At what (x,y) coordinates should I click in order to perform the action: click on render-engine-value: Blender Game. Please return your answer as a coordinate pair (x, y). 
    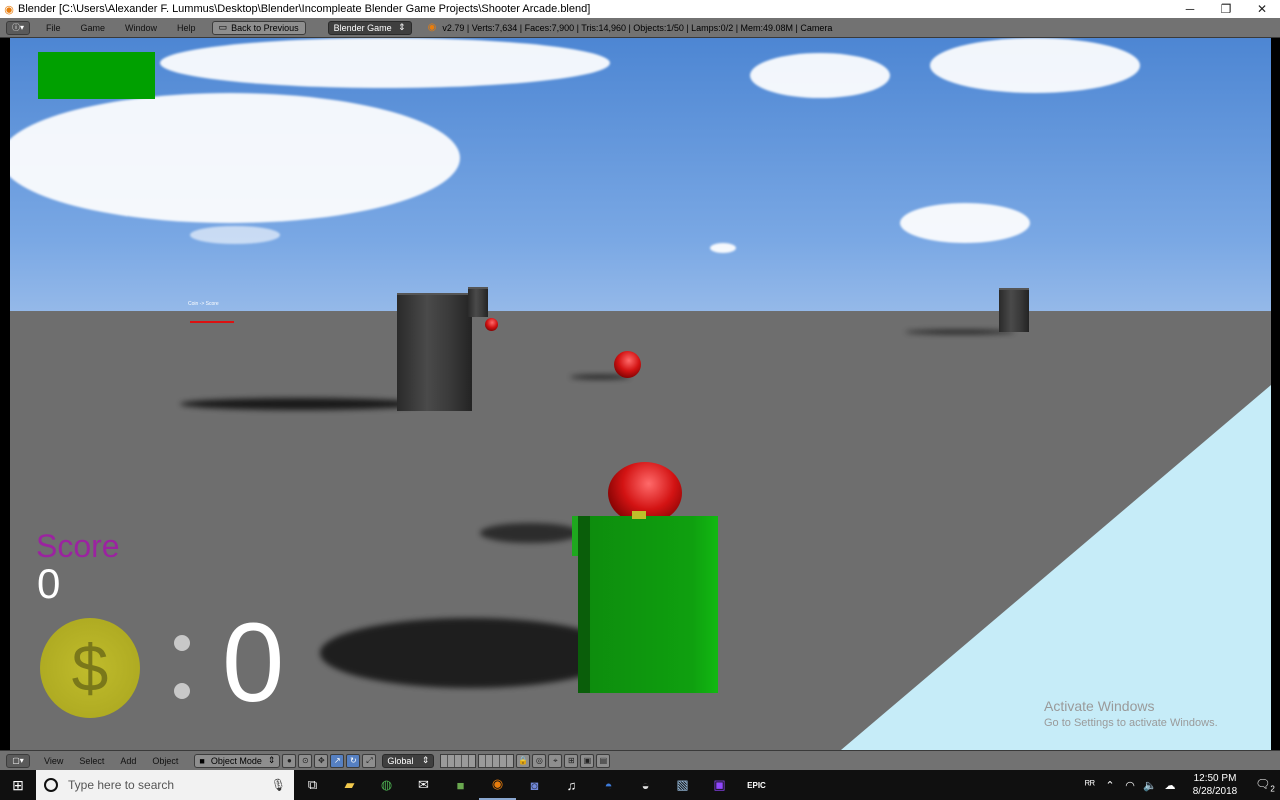
    Looking at the image, I should click on (362, 27).